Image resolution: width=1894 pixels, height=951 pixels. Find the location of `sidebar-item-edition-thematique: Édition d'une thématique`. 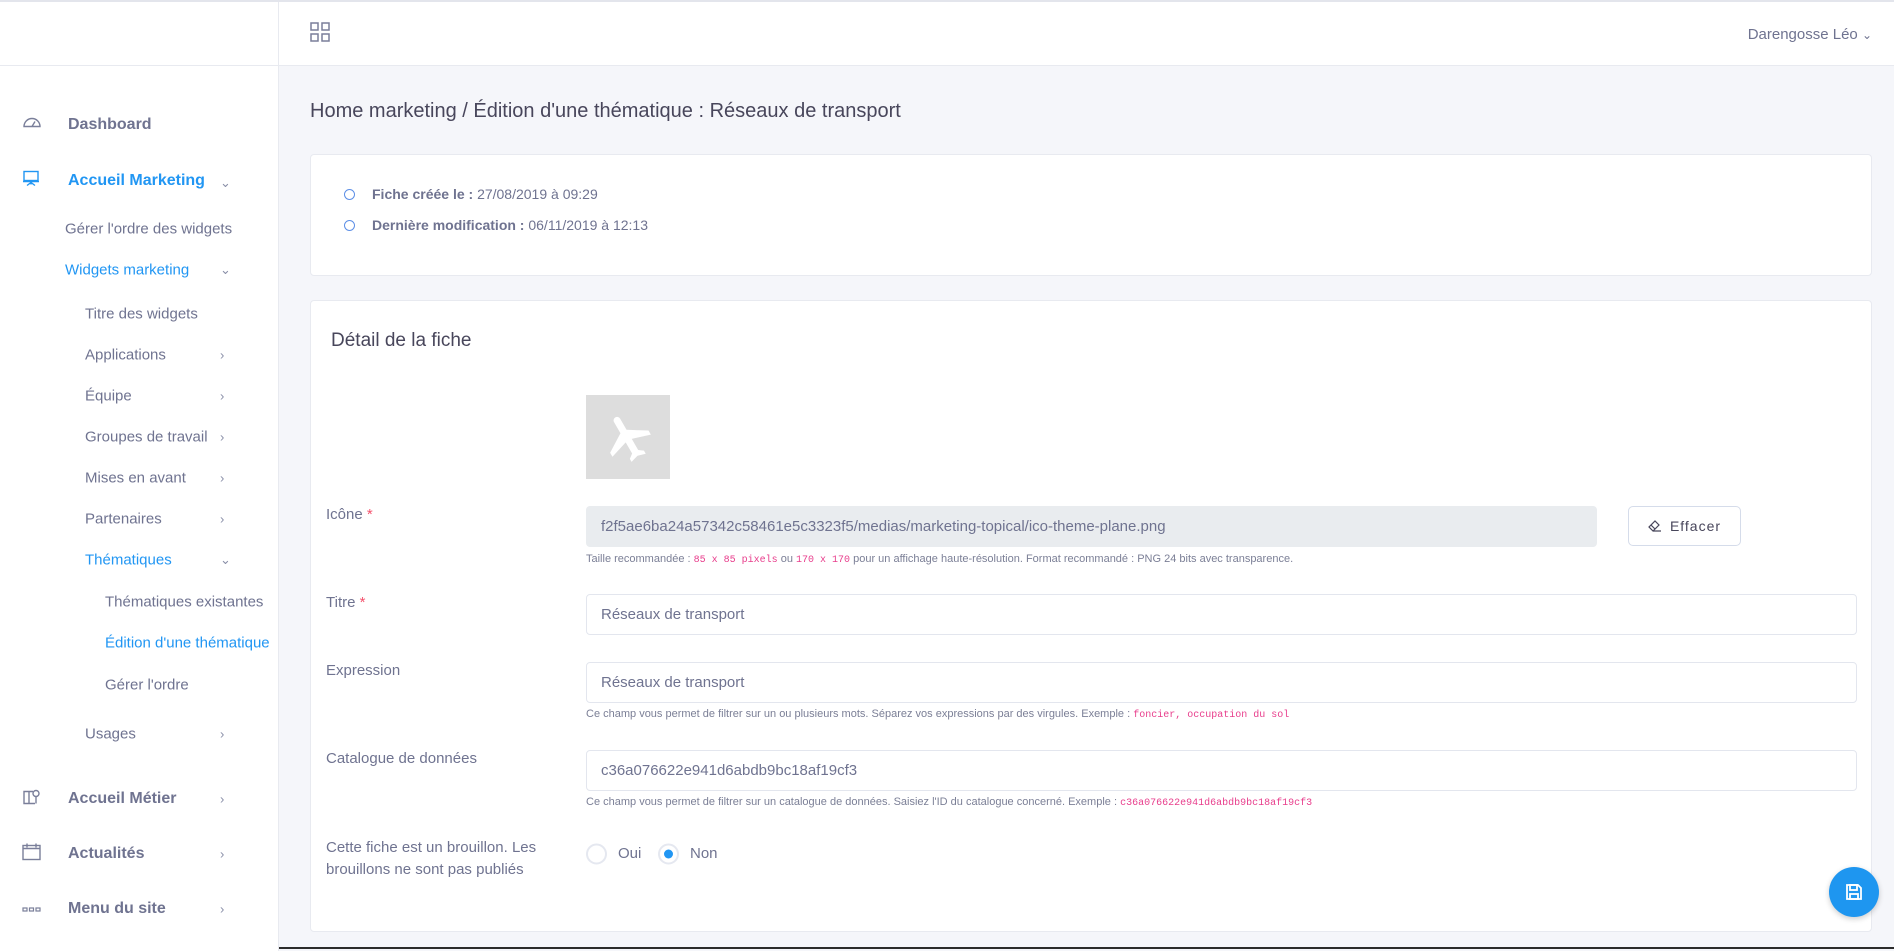

sidebar-item-edition-thematique: Édition d'une thématique is located at coordinates (187, 643).